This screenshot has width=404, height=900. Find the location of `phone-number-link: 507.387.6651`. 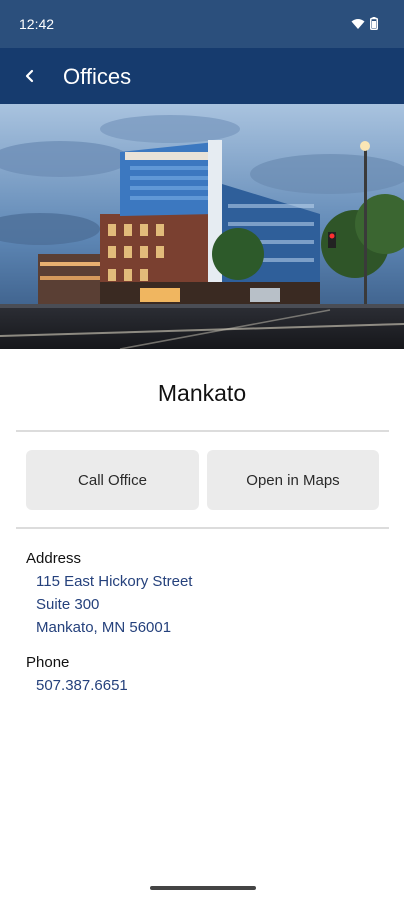

phone-number-link: 507.387.6651 is located at coordinates (82, 685).